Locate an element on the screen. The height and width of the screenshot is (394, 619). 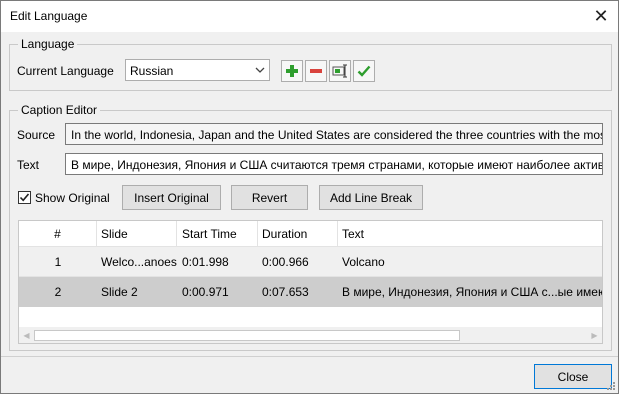
source-label: Source is located at coordinates (36, 135).